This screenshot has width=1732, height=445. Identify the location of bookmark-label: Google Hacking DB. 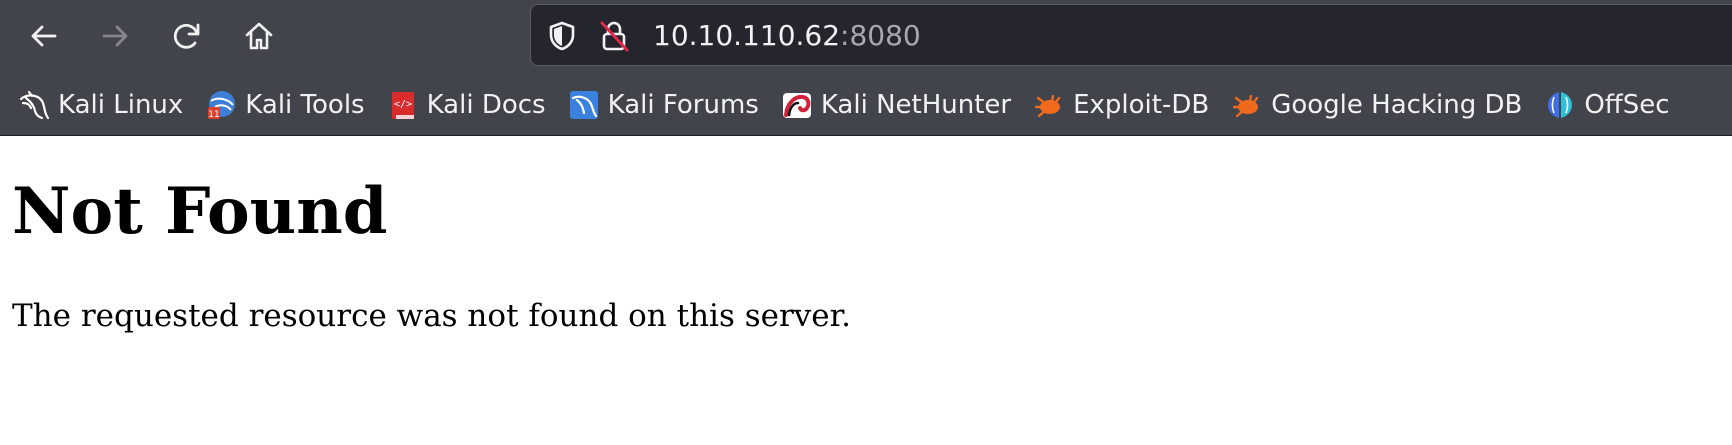
(1397, 105).